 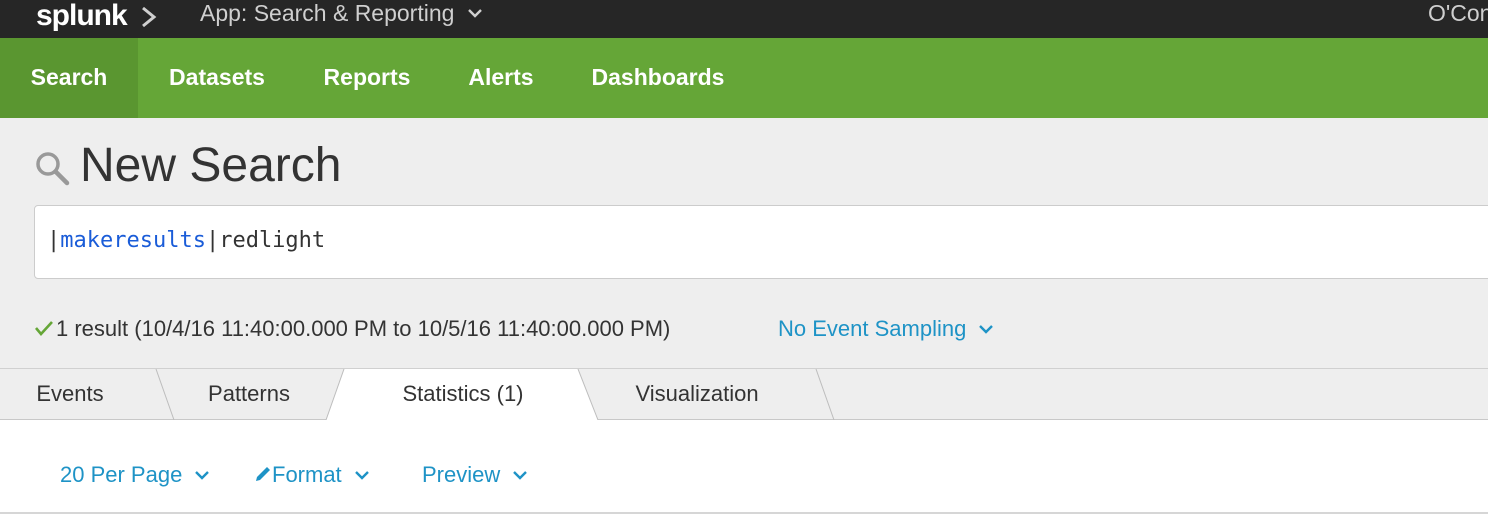 I want to click on app-menu-label: App: Search & Reporting, so click(x=327, y=13).